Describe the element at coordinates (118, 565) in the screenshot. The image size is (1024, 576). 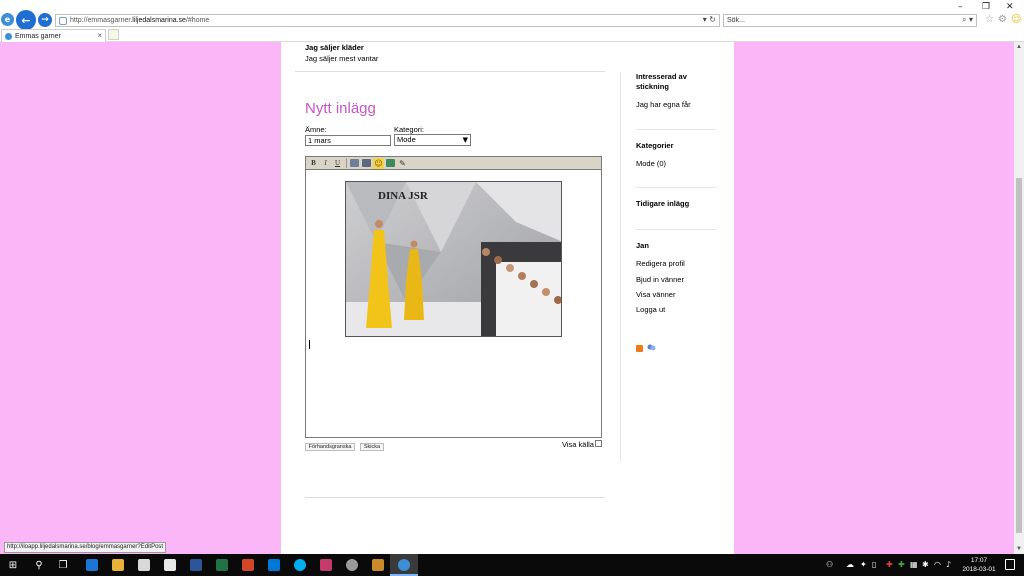
I see `file-explorer-icon` at that location.